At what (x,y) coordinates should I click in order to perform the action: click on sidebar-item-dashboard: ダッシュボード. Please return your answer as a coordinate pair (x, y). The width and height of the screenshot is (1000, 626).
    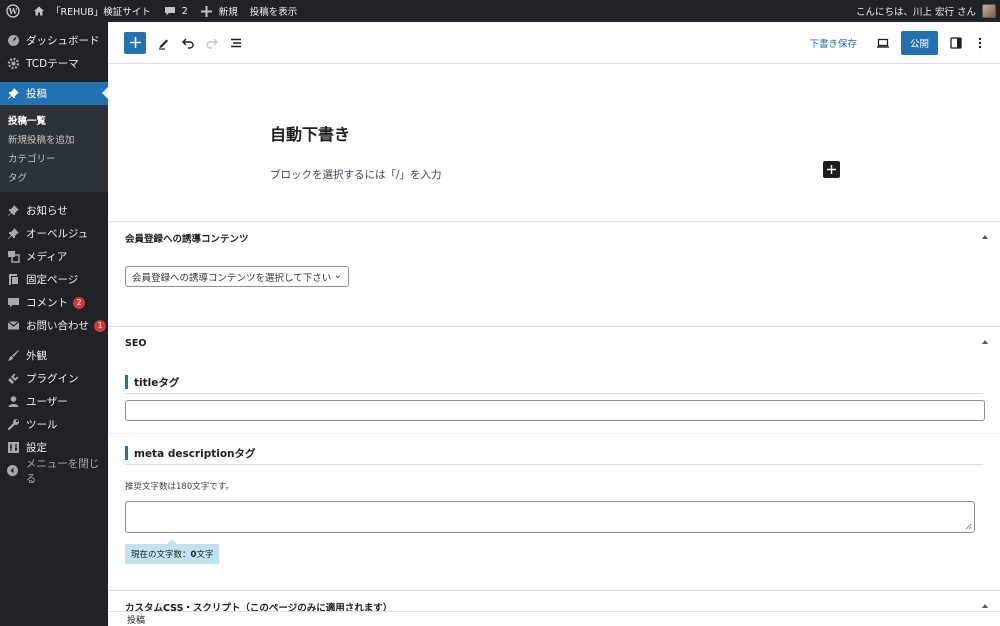
    Looking at the image, I should click on (54, 40).